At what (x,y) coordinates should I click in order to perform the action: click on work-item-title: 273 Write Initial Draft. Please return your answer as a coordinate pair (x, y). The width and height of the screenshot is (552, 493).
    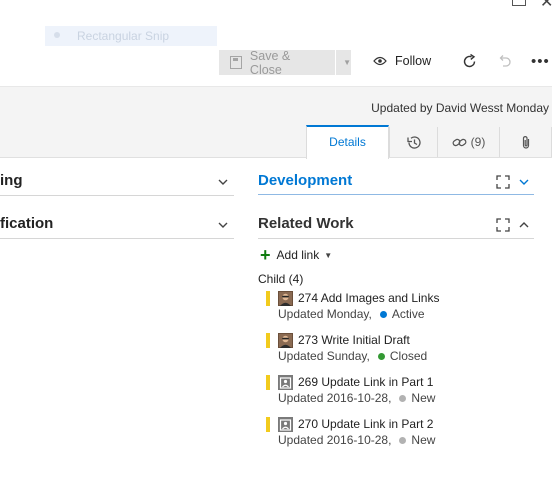
    Looking at the image, I should click on (354, 340).